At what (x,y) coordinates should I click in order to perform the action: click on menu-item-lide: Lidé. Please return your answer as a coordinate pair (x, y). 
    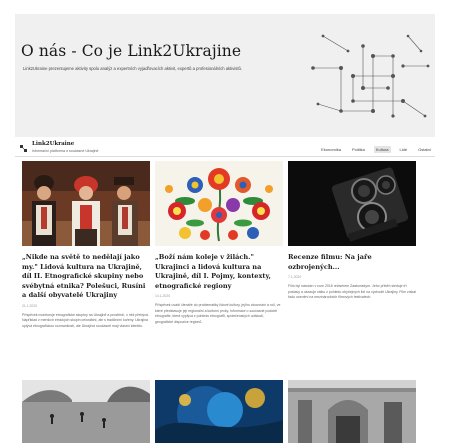
    Looking at the image, I should click on (404, 149).